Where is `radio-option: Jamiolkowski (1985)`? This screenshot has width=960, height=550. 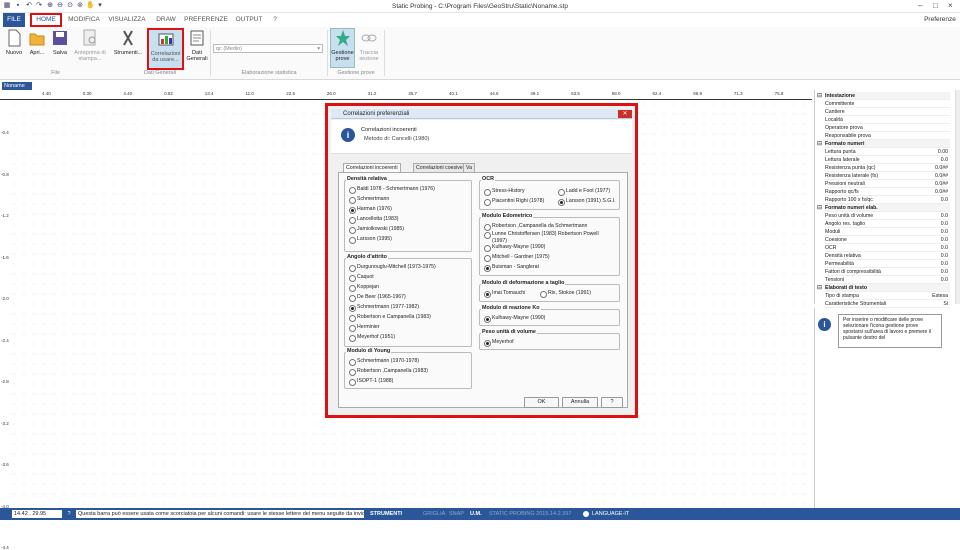
radio-option: Jamiolkowski (1985) is located at coordinates (376, 231).